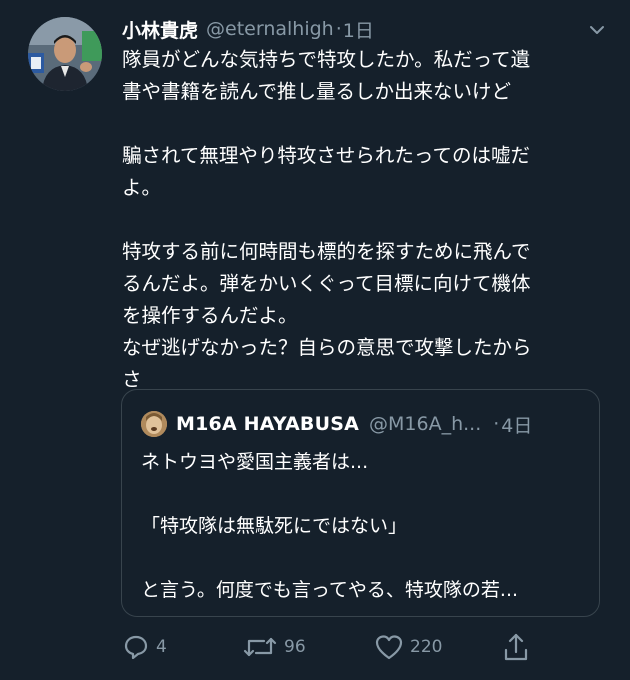 The image size is (630, 680). Describe the element at coordinates (210, 315) in the screenshot. I see `tweet-text-line: を操作するんだよ。` at that location.